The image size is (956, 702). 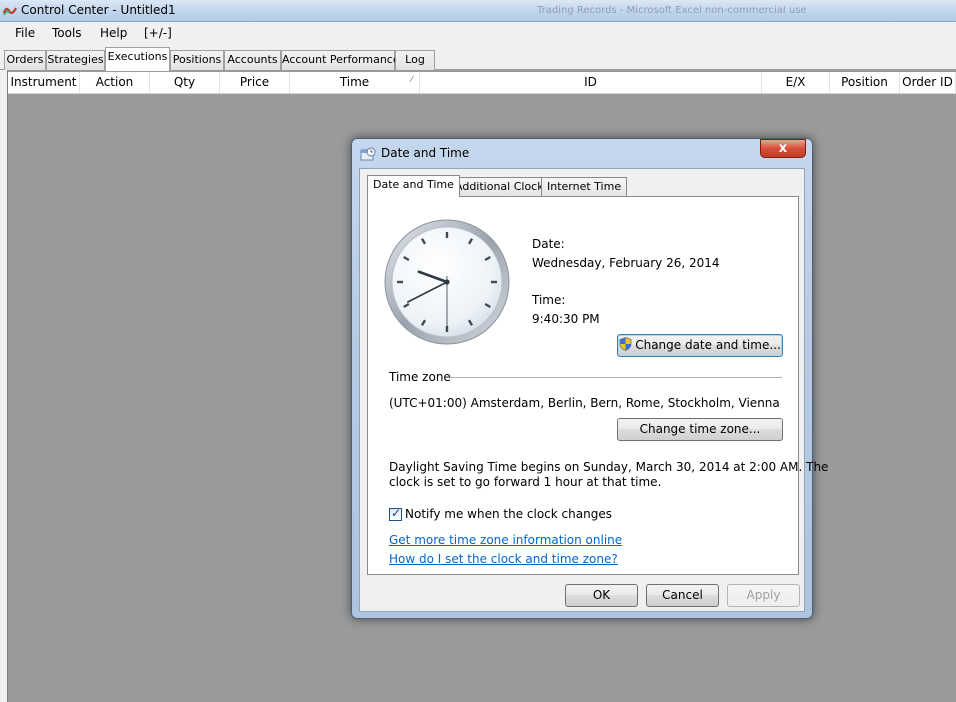 What do you see at coordinates (4, 386) in the screenshot?
I see `grid-left-edge` at bounding box center [4, 386].